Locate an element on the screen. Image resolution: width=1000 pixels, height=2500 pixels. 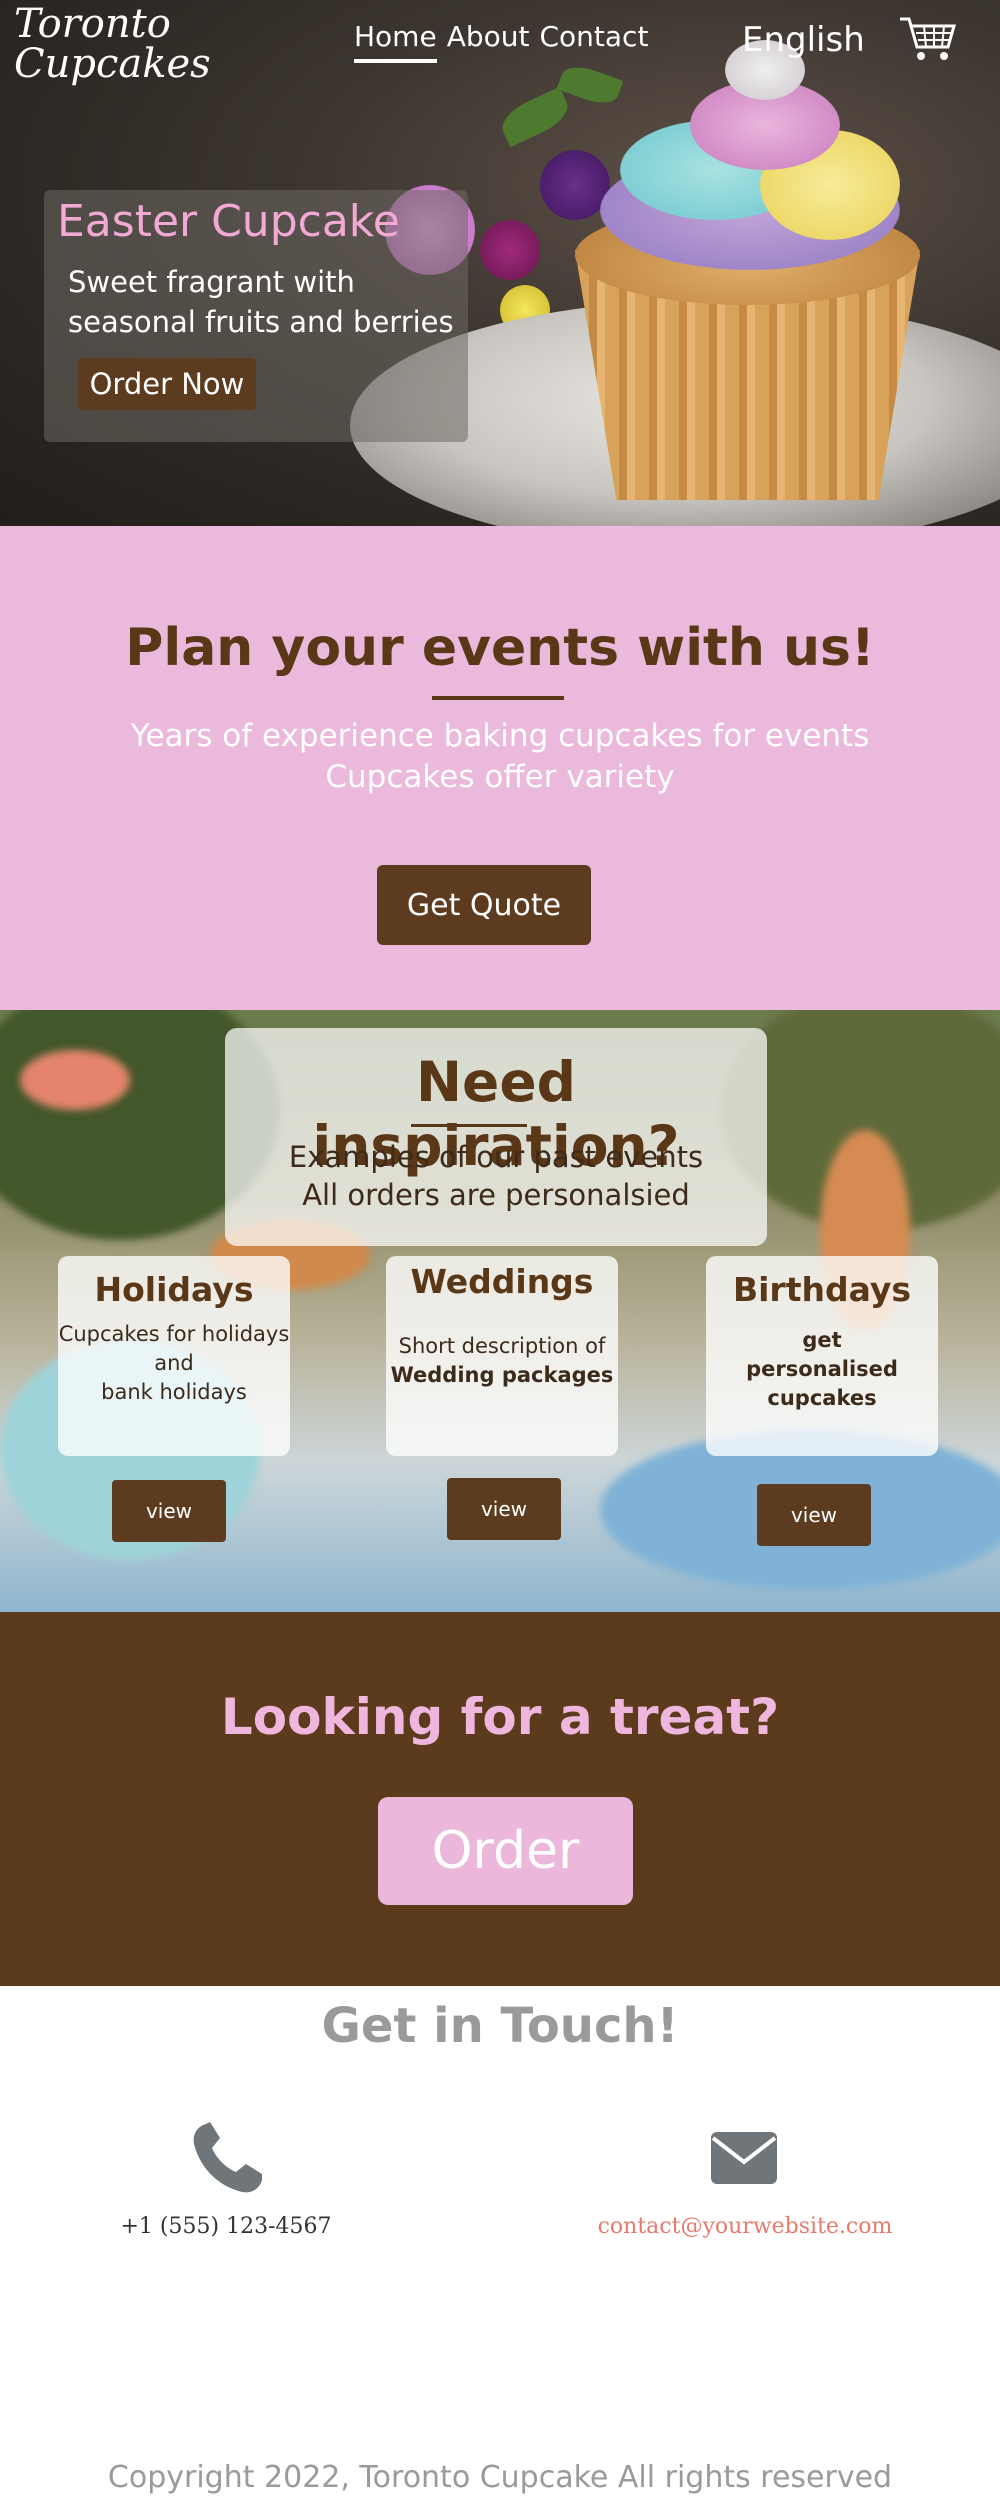
weddings-view-button: view is located at coordinates (504, 1509).